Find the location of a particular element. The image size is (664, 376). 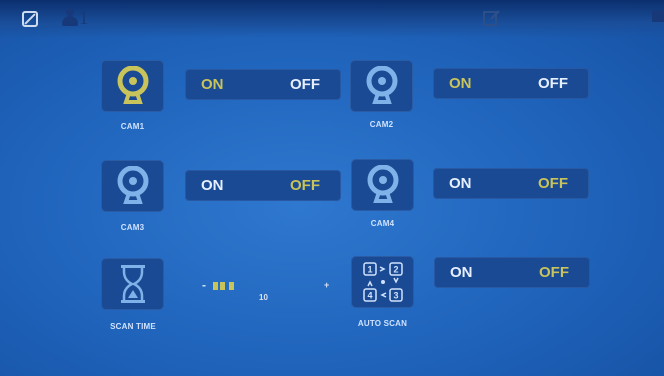

top-bar is located at coordinates (332, 19).